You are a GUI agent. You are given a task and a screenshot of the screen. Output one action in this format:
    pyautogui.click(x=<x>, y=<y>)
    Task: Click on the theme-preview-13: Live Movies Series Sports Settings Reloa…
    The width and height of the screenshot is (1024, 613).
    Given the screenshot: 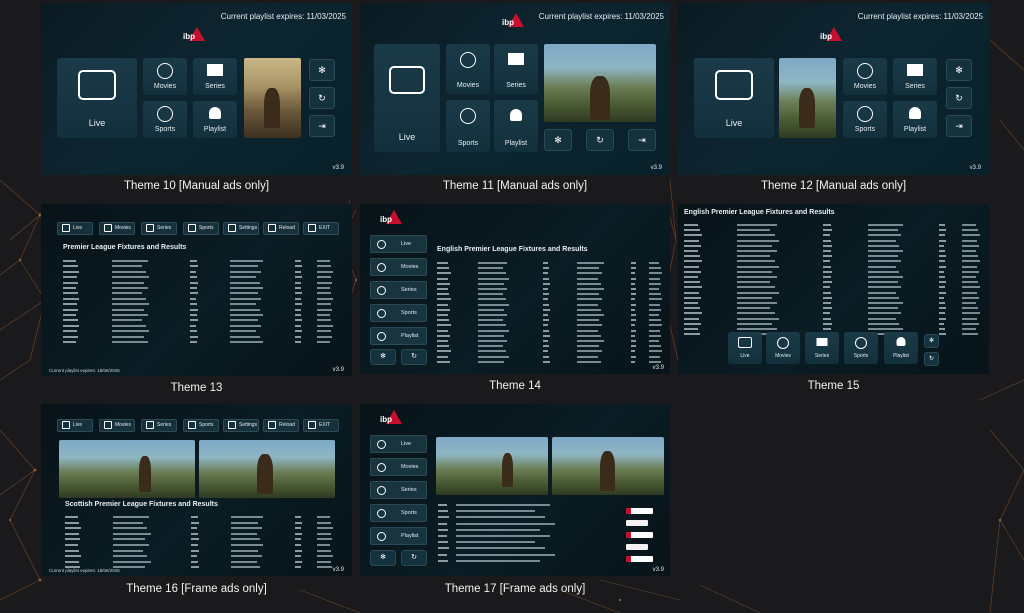 What is the action you would take?
    pyautogui.click(x=196, y=290)
    